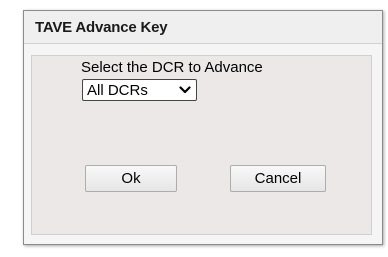  I want to click on ok-button: Ok, so click(131, 178).